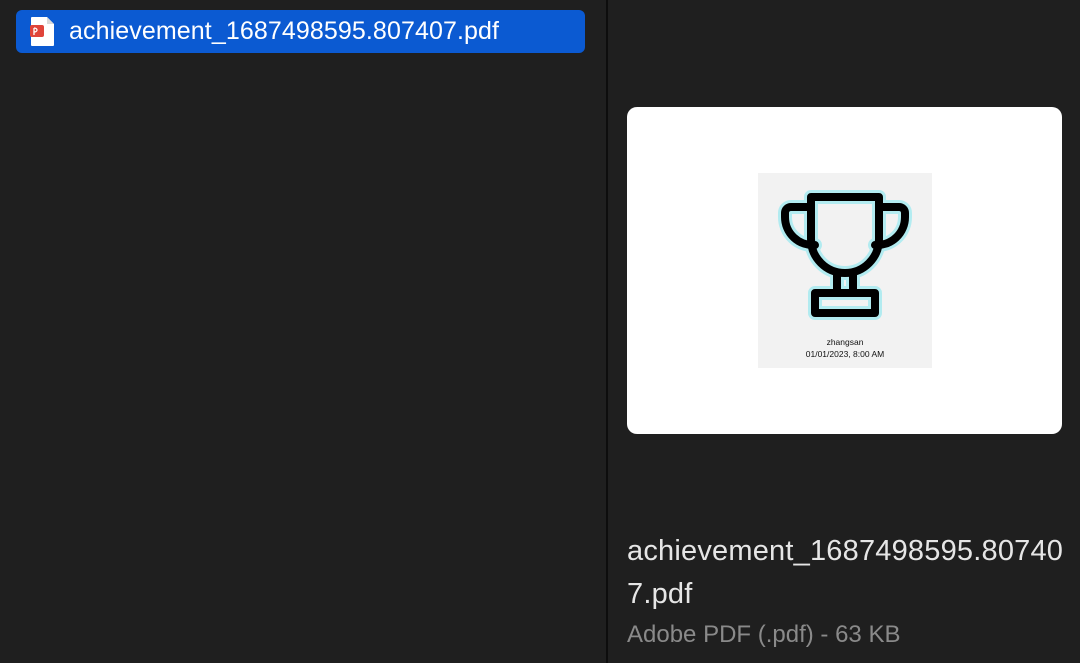 This screenshot has width=1080, height=663. Describe the element at coordinates (764, 634) in the screenshot. I see `preview-file-info: Adobe PDF (.pdf) - 63 KB` at that location.